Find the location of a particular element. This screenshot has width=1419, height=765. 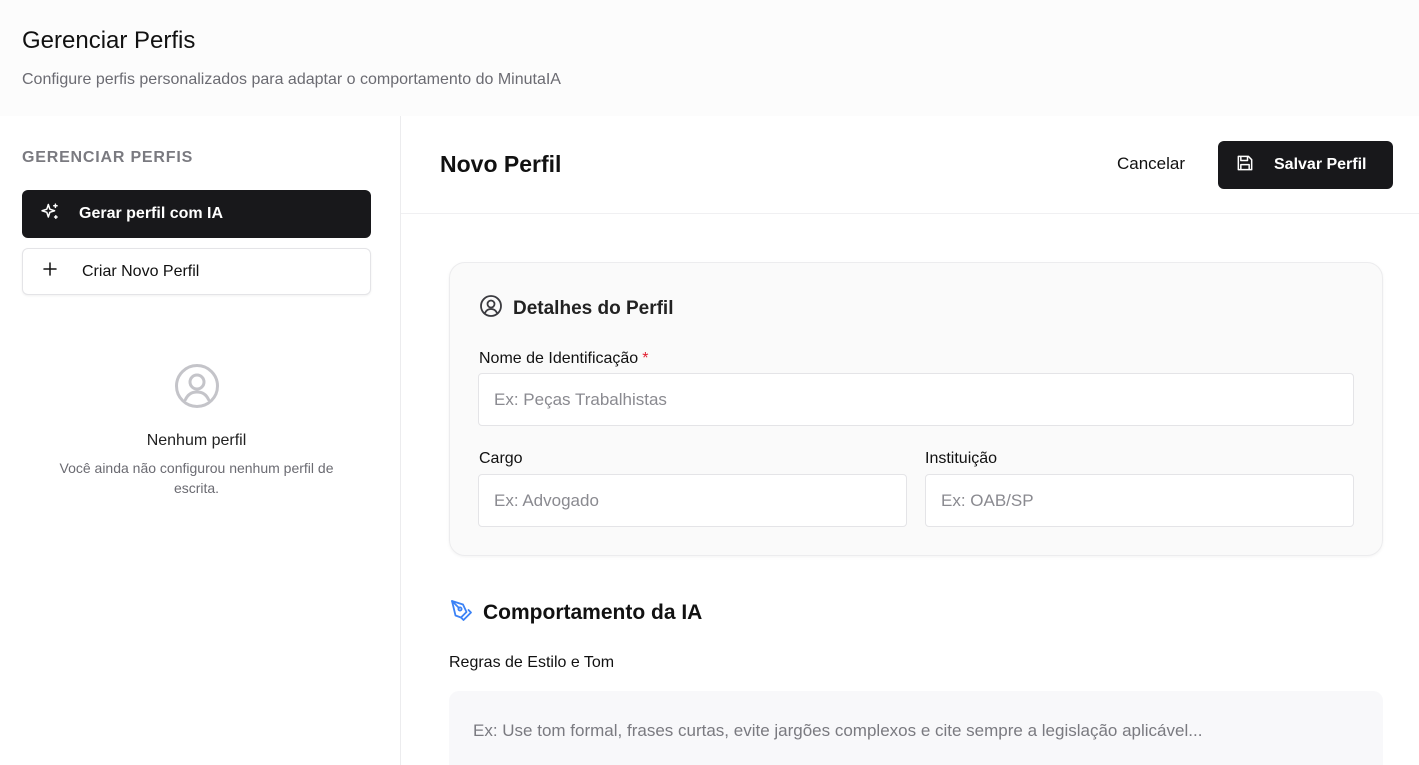

editor-title: Novo Perfil is located at coordinates (501, 164).